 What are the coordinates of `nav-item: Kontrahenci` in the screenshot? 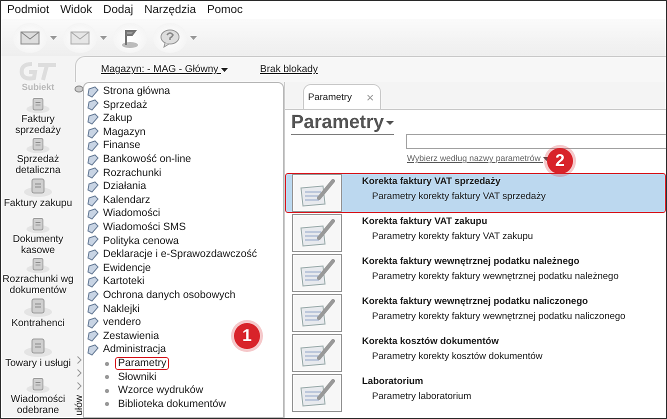 It's located at (38, 316).